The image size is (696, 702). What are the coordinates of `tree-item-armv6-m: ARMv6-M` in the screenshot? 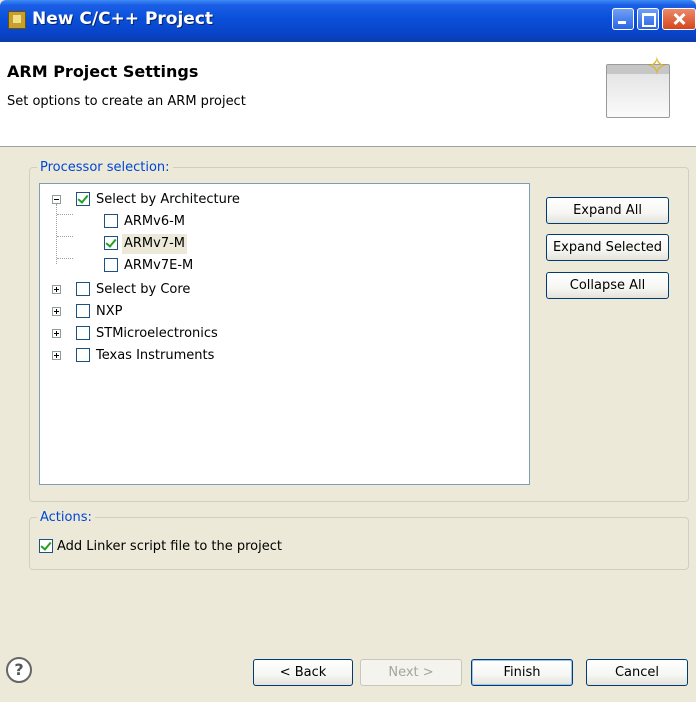 It's located at (280, 222).